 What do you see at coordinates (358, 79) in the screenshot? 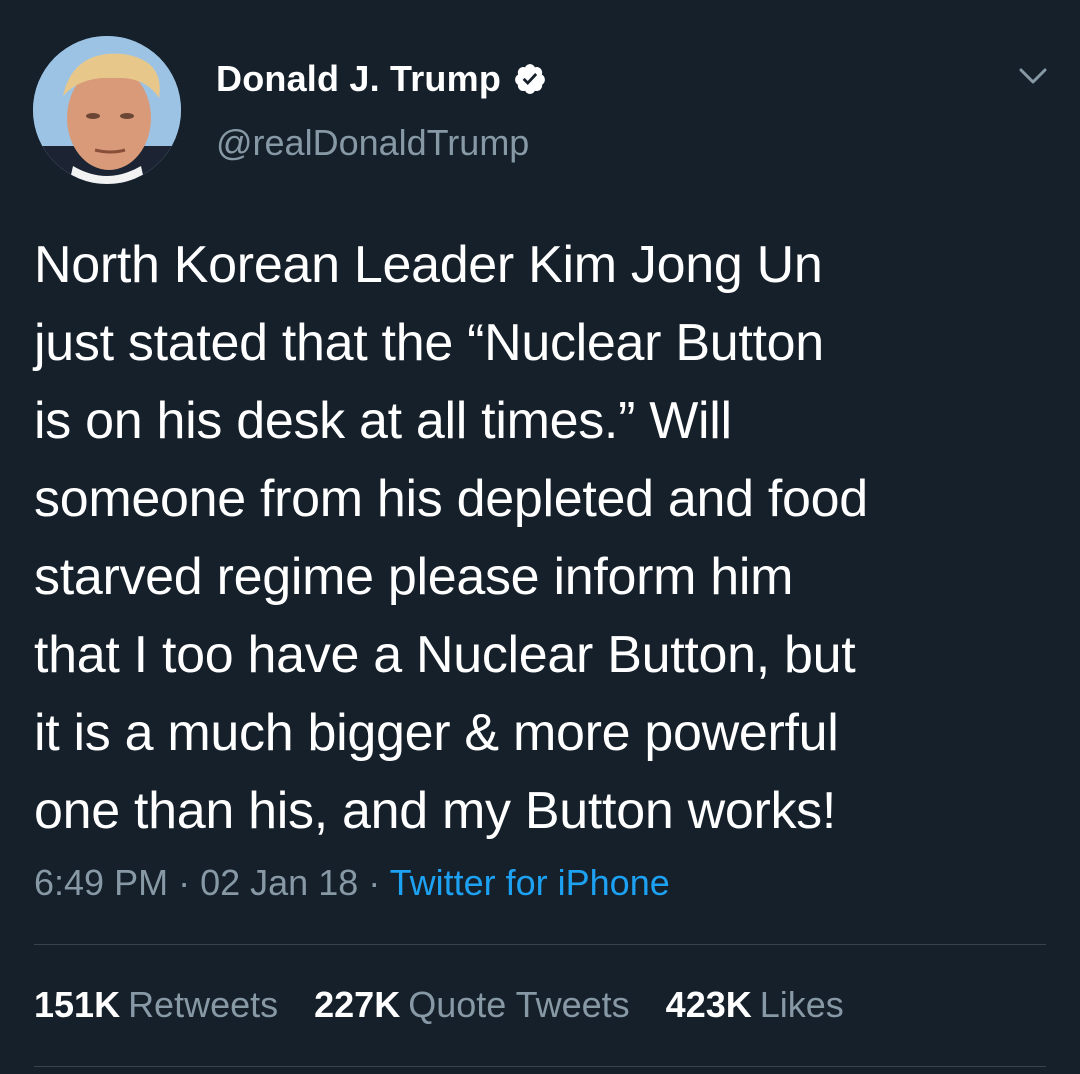
I see `author-display-name: Donald J. Trump` at bounding box center [358, 79].